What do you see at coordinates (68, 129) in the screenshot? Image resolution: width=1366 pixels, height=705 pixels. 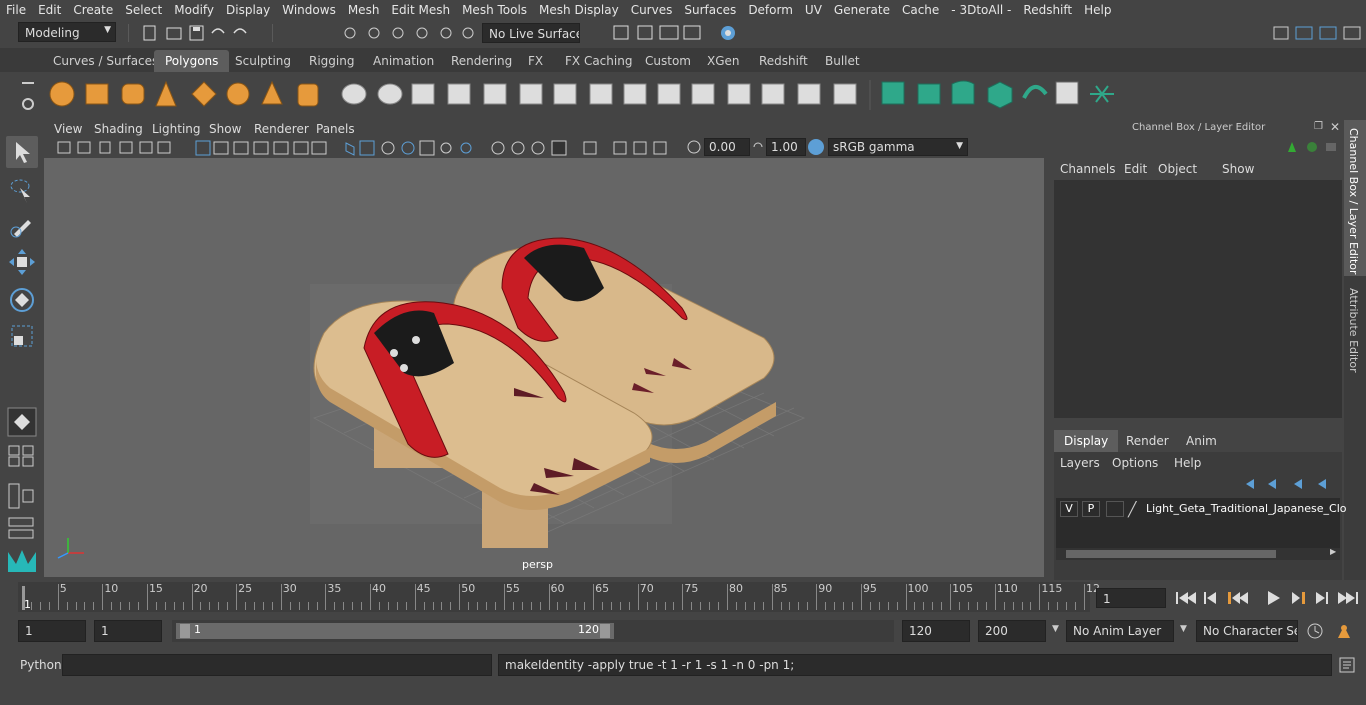 I see `viewport-menu-item: View` at bounding box center [68, 129].